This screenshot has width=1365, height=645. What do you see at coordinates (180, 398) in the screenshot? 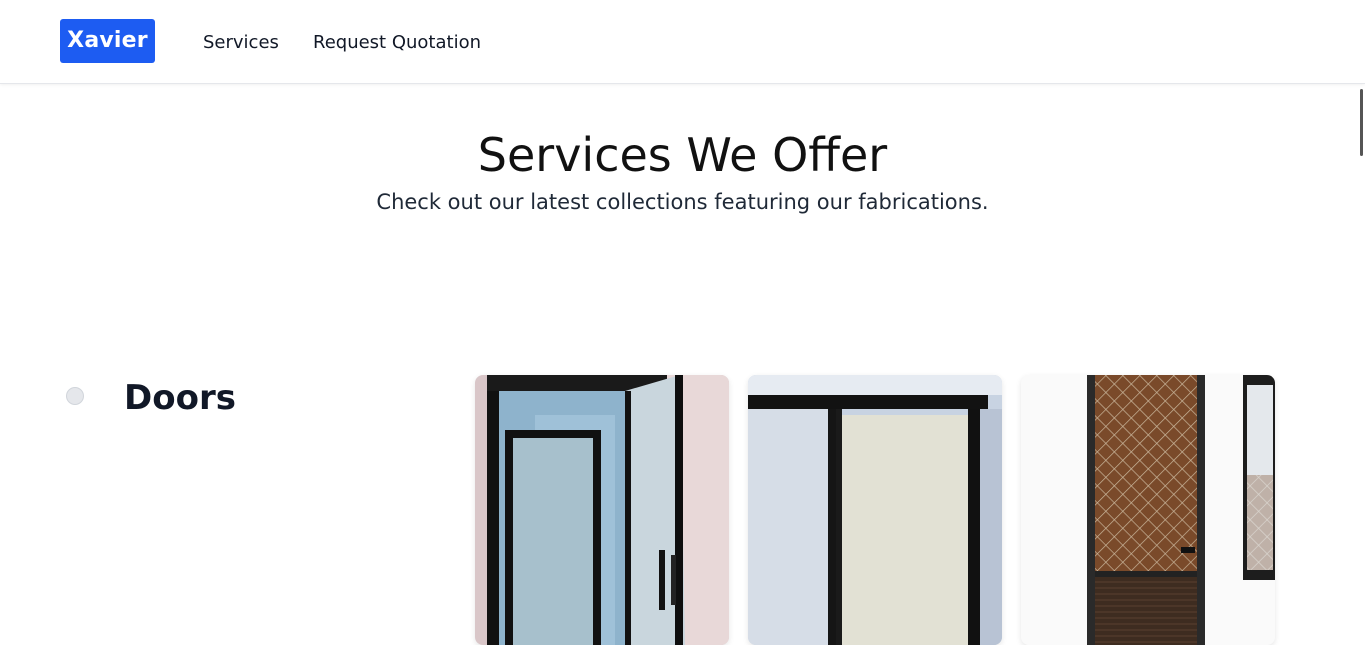
I see `section-title-doors: Doors` at bounding box center [180, 398].